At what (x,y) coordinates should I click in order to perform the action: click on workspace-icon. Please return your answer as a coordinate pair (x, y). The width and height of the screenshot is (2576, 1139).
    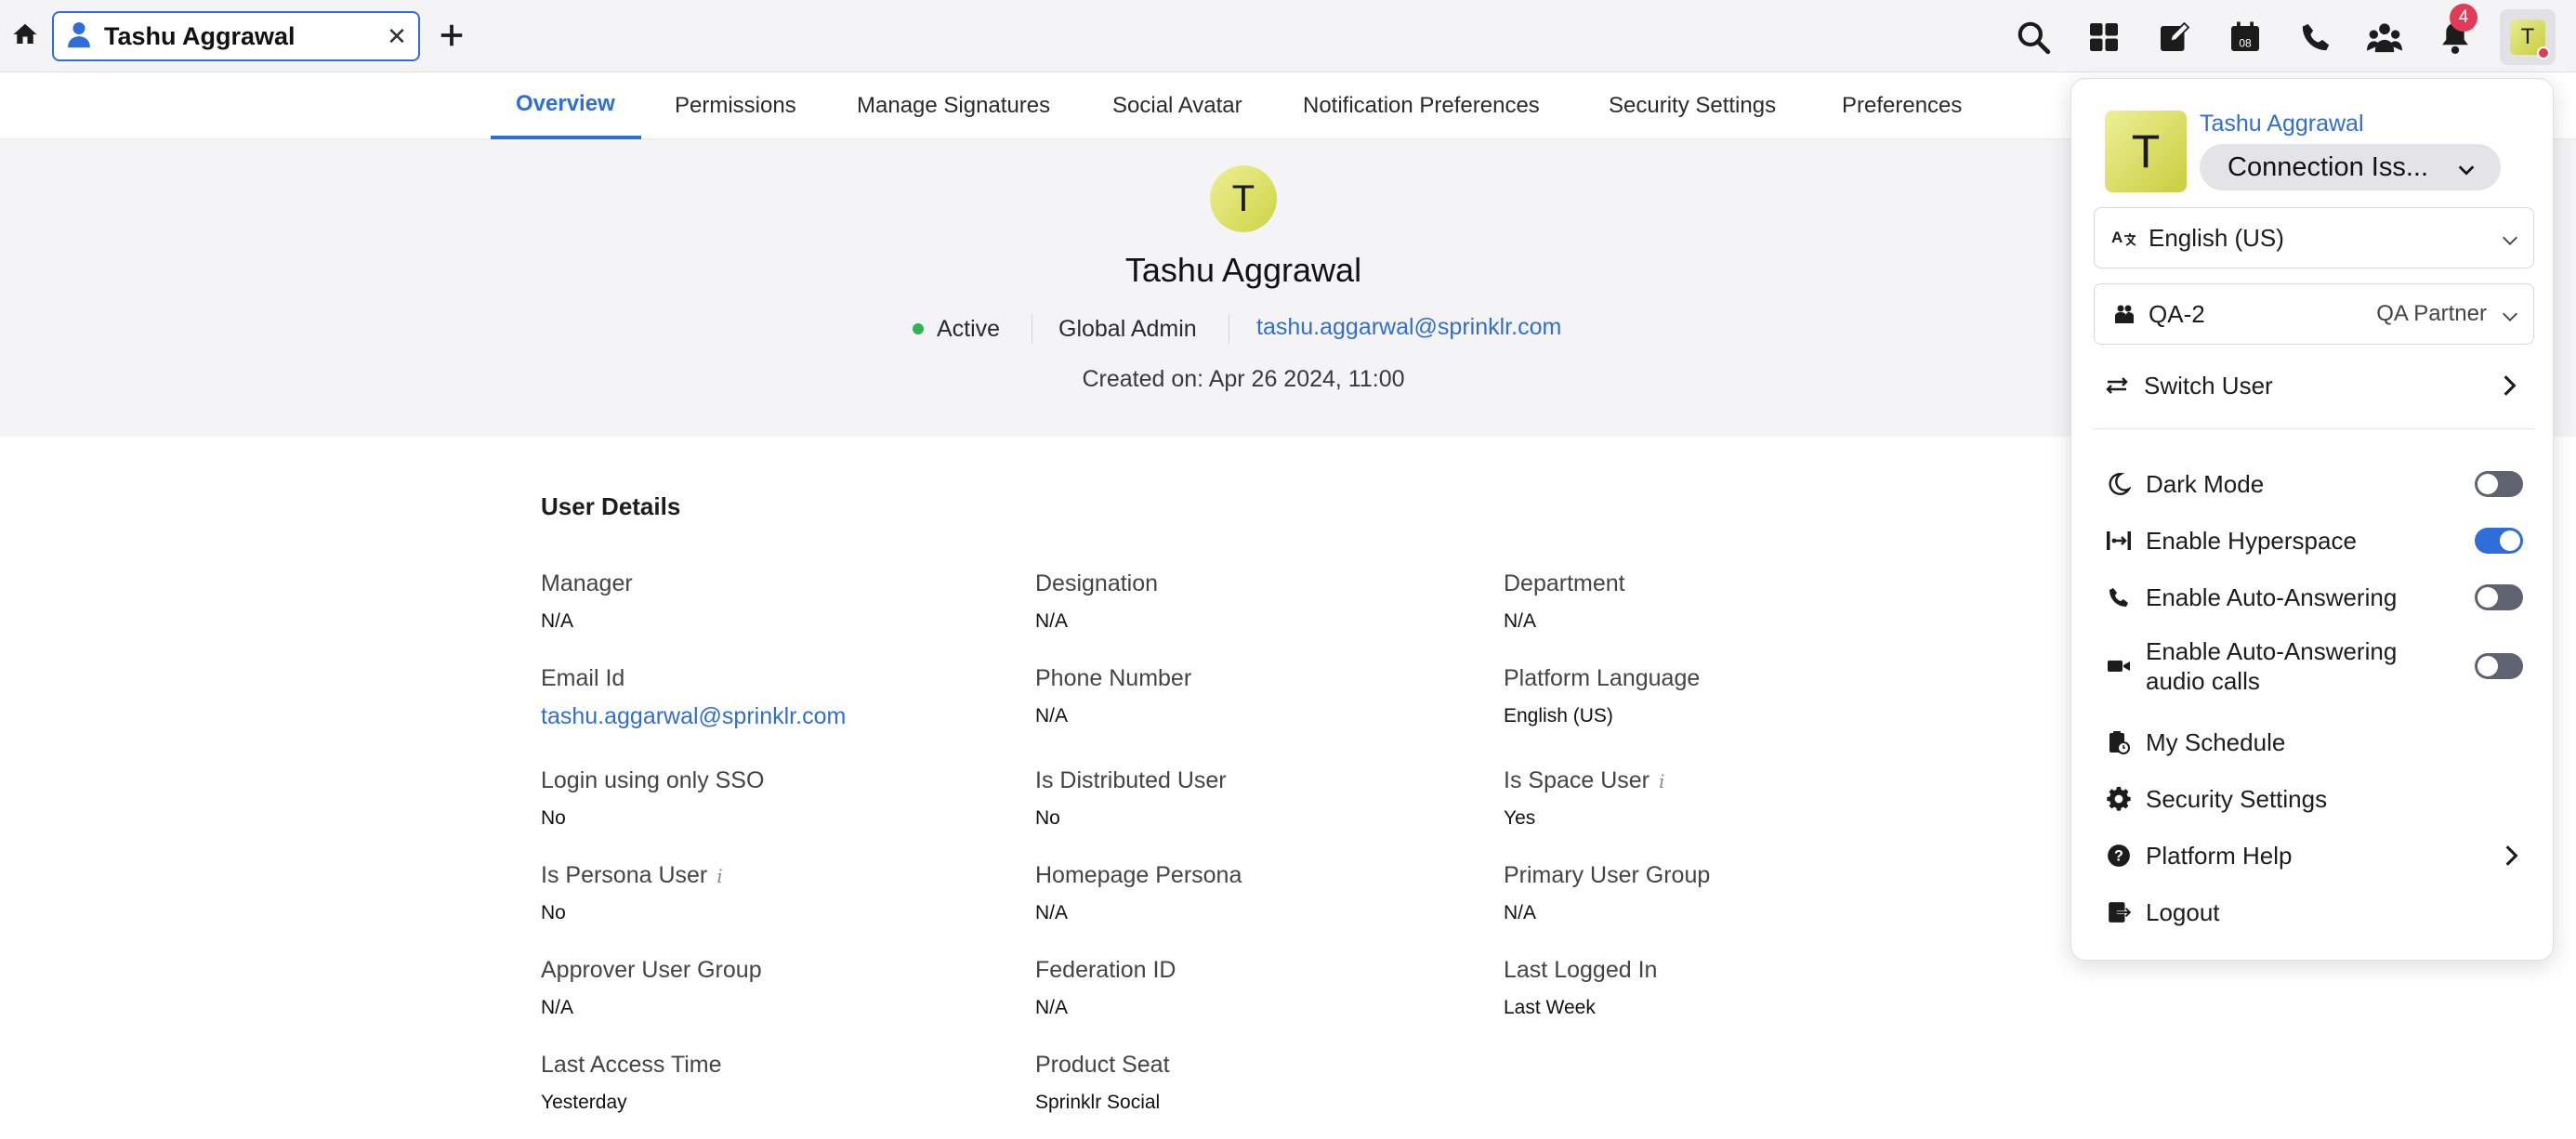
    Looking at the image, I should click on (2124, 314).